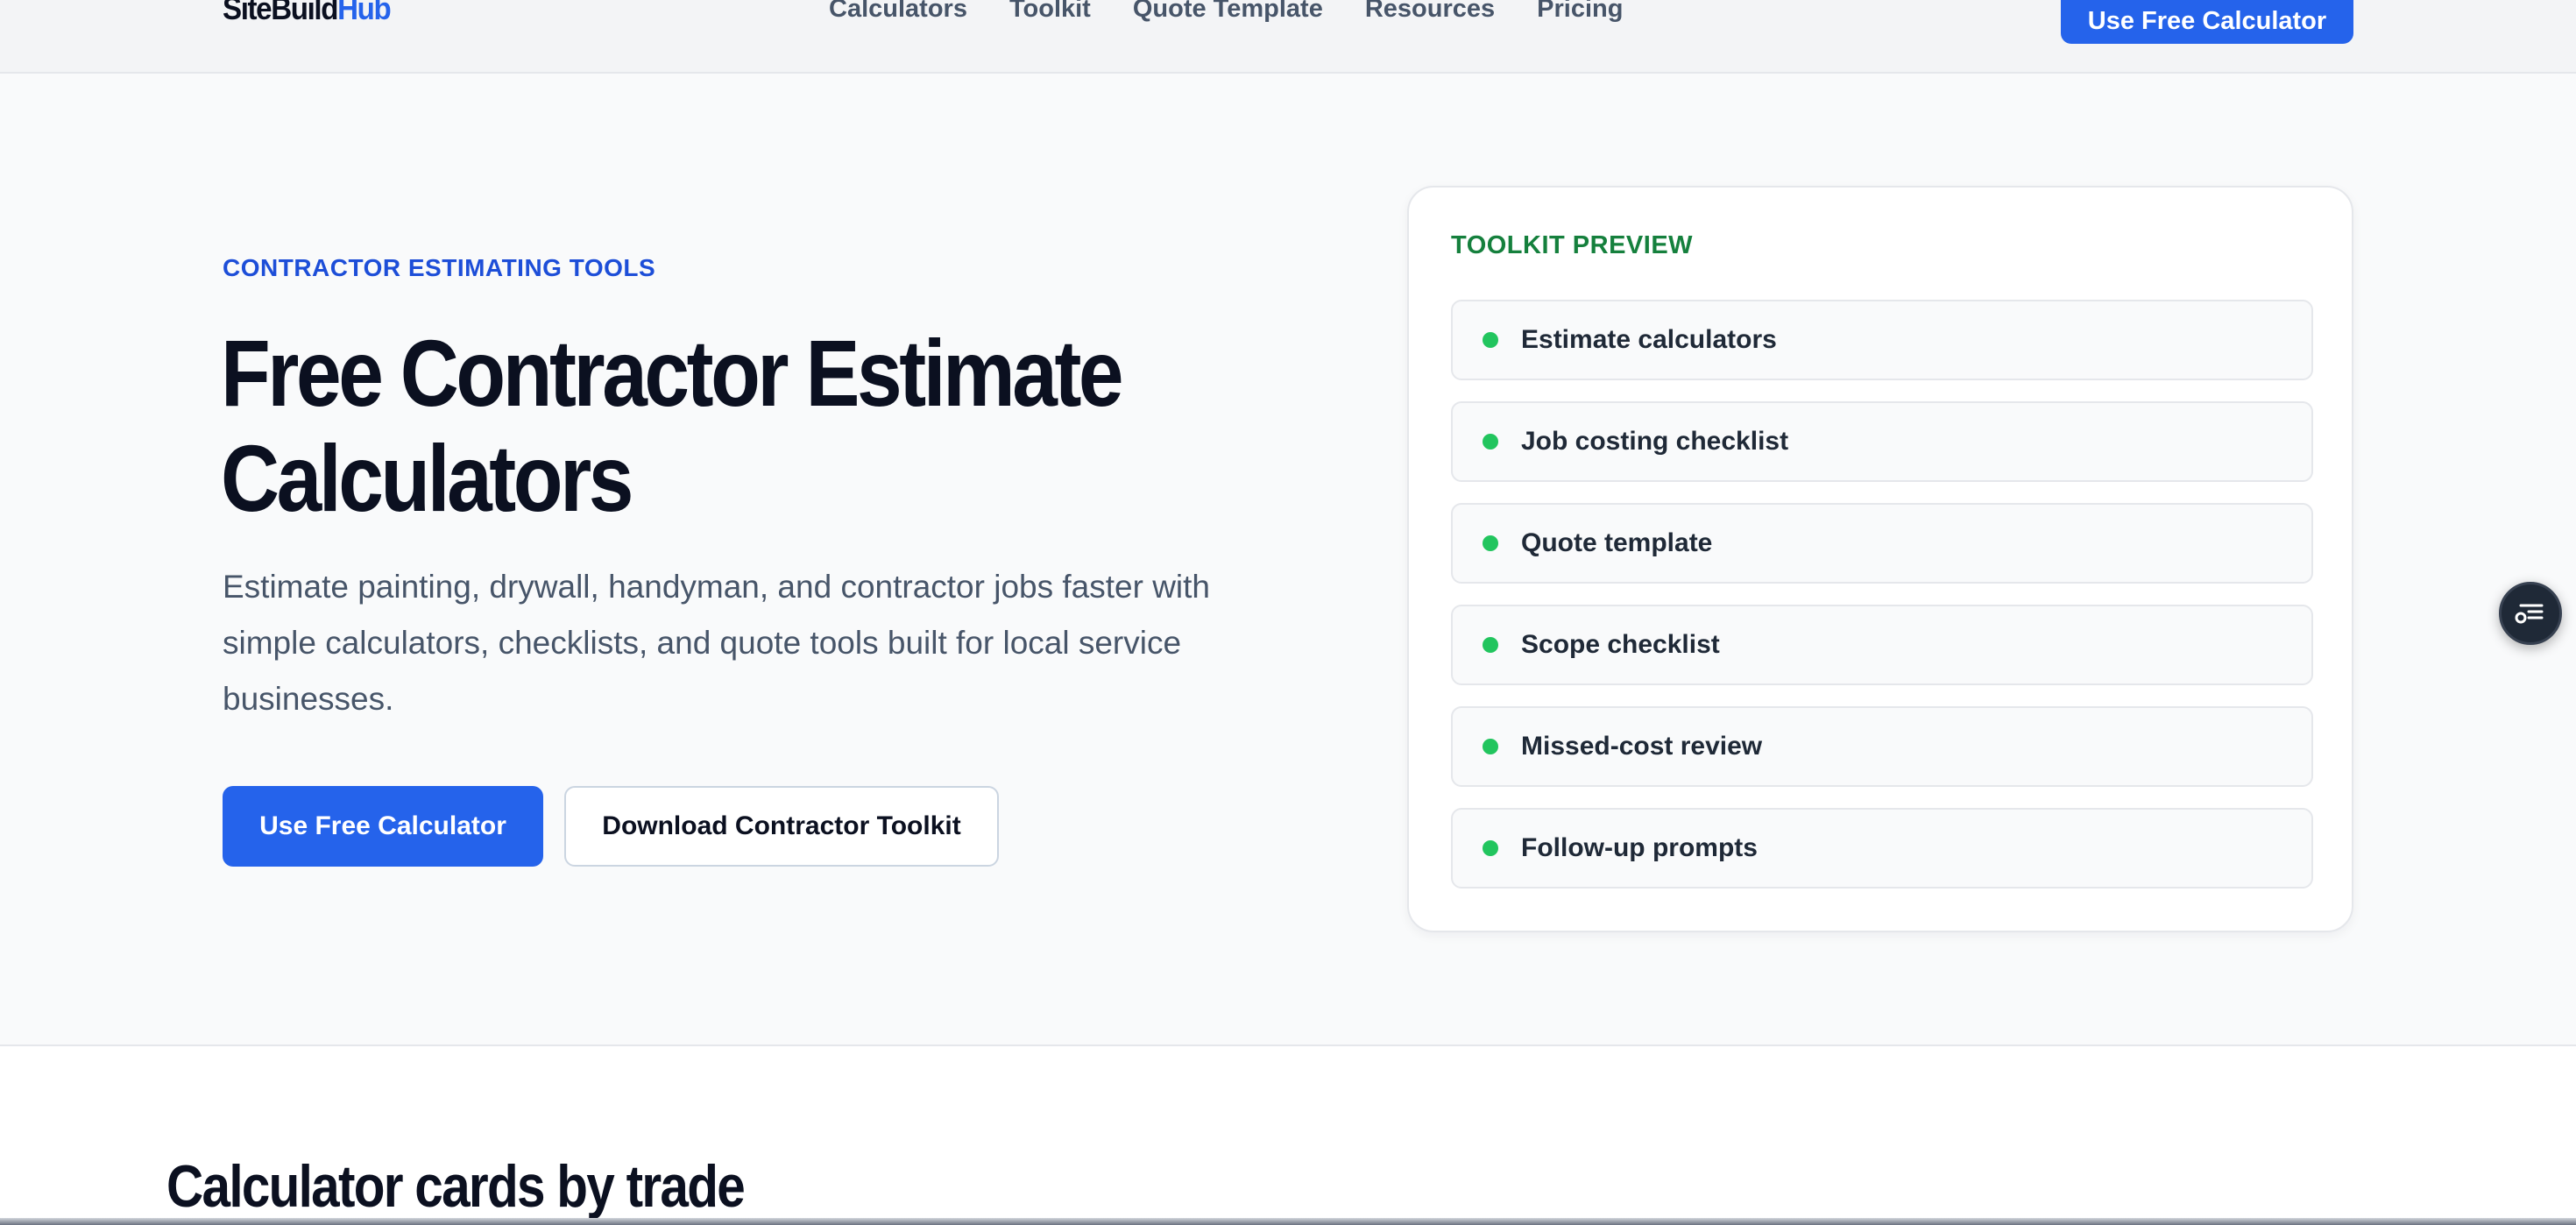 Image resolution: width=2576 pixels, height=1225 pixels. Describe the element at coordinates (1288, 1221) in the screenshot. I see `bottom-strip` at that location.